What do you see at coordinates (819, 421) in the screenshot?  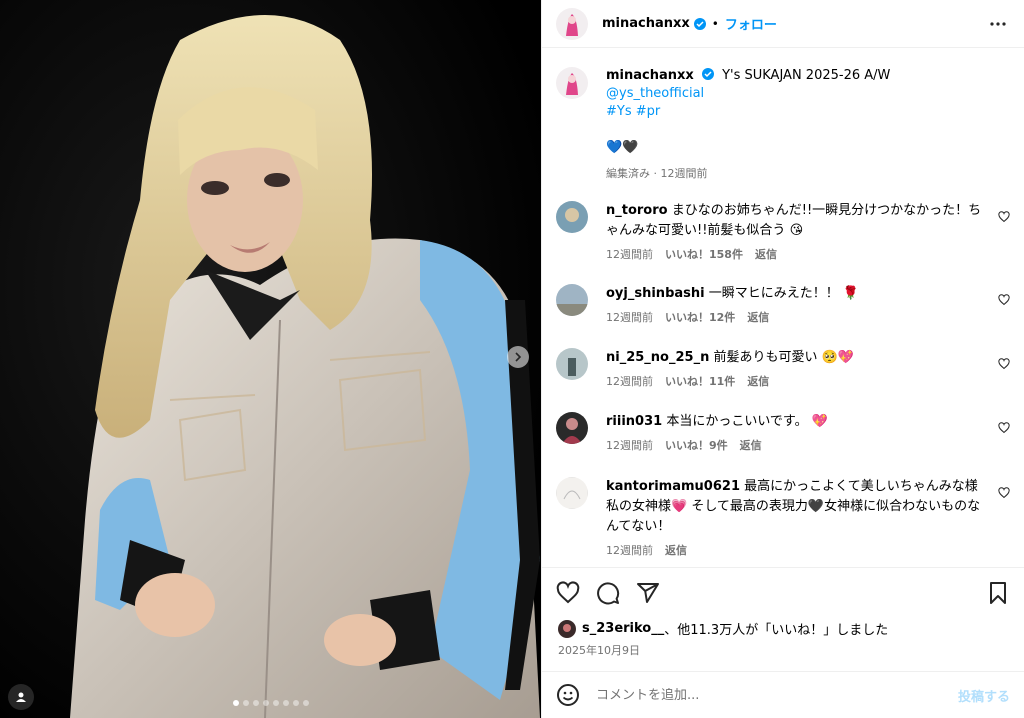 I see `comment-emoji: 💖` at bounding box center [819, 421].